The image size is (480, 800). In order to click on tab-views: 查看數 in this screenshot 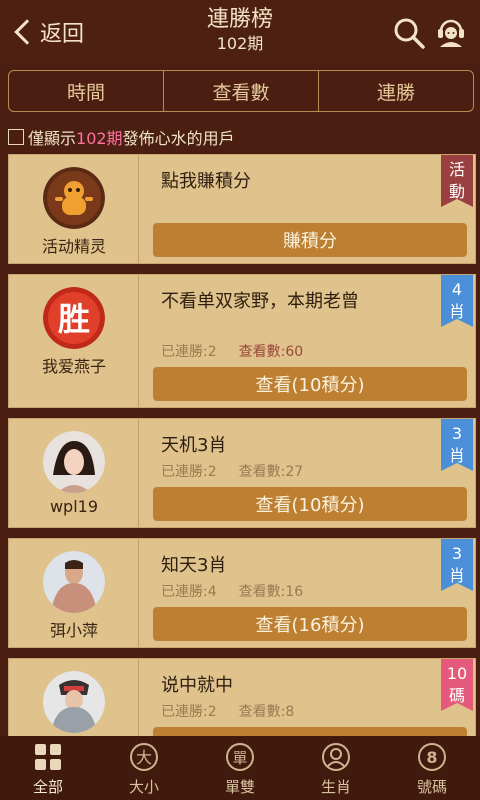, I will do `click(241, 91)`.